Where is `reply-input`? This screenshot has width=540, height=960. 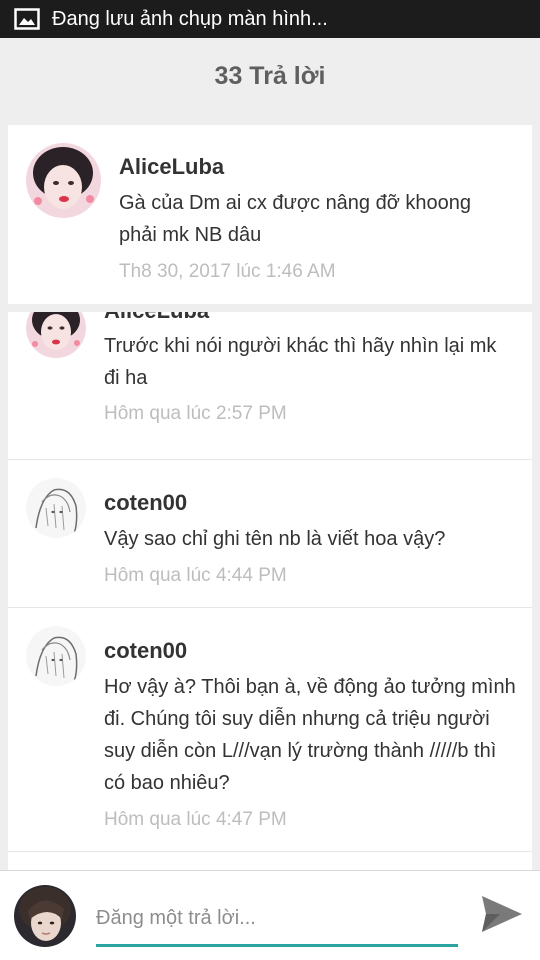 reply-input is located at coordinates (277, 923).